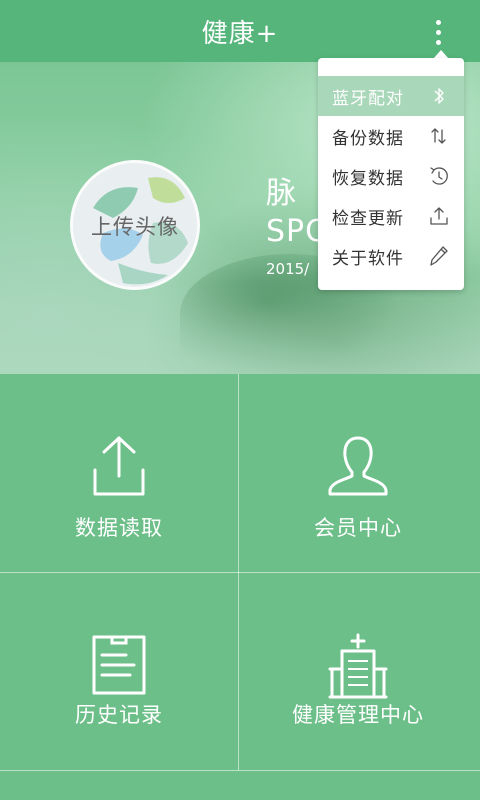  What do you see at coordinates (368, 98) in the screenshot?
I see `menu-item-label: 蓝牙配对` at bounding box center [368, 98].